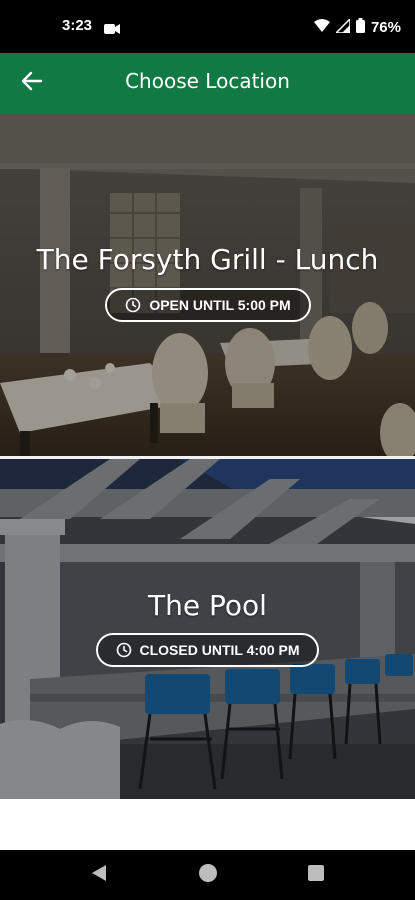 The image size is (415, 900). Describe the element at coordinates (321, 27) in the screenshot. I see `wifi-icon` at that location.